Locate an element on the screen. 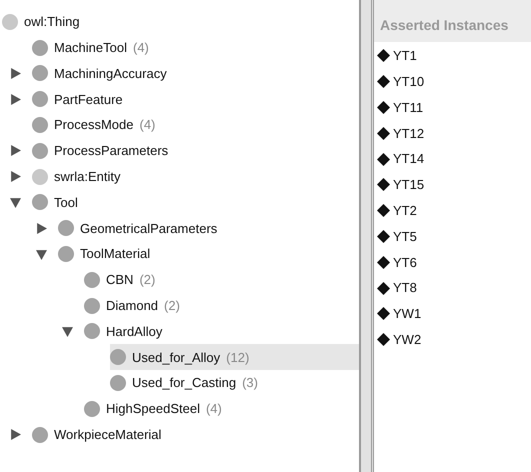  panel-title: Asserted Instances is located at coordinates (444, 25).